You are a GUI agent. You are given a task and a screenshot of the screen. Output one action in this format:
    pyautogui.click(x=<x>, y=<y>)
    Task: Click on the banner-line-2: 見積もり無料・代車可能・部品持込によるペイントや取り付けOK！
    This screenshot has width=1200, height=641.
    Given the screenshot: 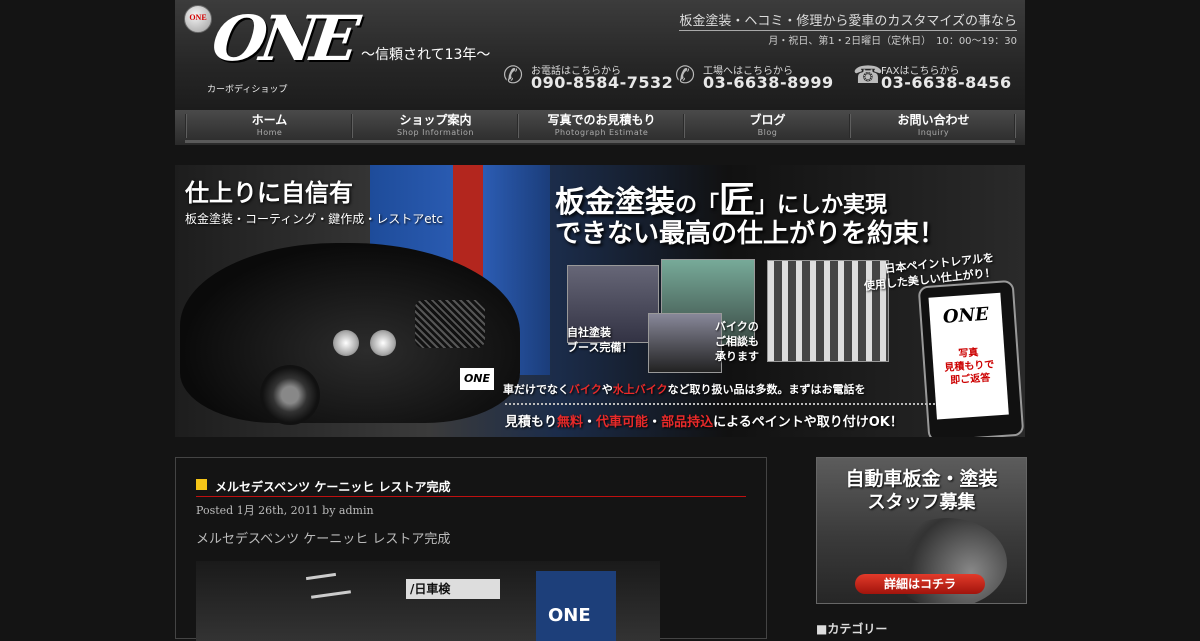 What is the action you would take?
    pyautogui.click(x=704, y=422)
    